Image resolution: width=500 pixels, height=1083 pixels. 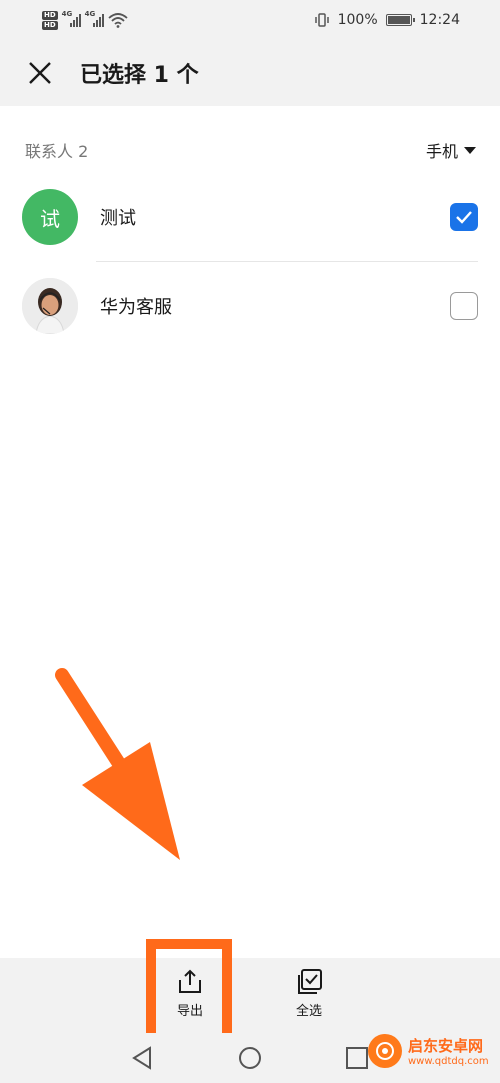 What do you see at coordinates (309, 998) in the screenshot?
I see `select-all-button: 全选` at bounding box center [309, 998].